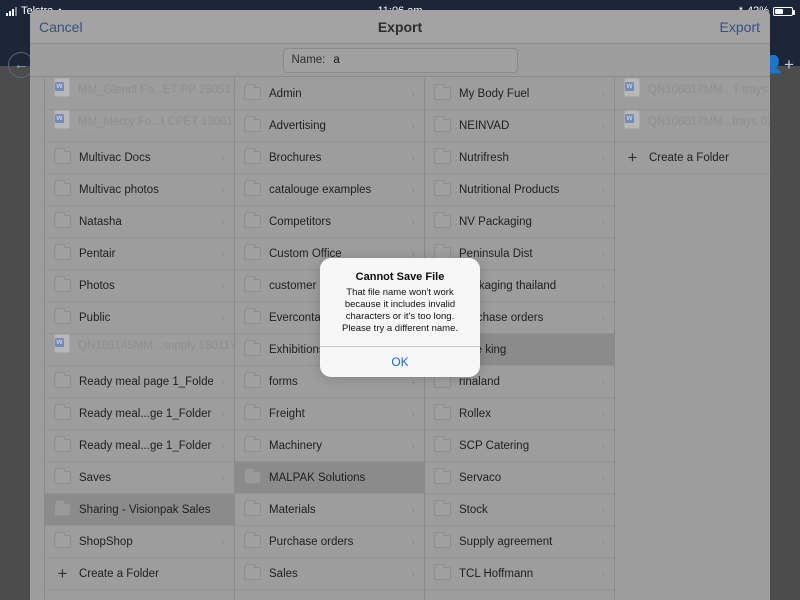 The height and width of the screenshot is (600, 800). What do you see at coordinates (156, 124) in the screenshot?
I see `file-text-stack: MM_Mercy Fo...t CPET 130617 13/6/17` at bounding box center [156, 124].